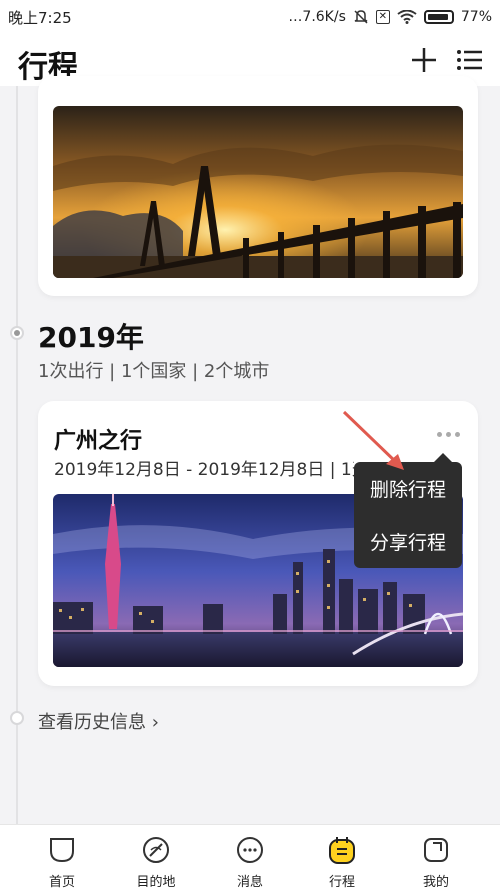  Describe the element at coordinates (407, 17) in the screenshot. I see `wifi-icon` at that location.